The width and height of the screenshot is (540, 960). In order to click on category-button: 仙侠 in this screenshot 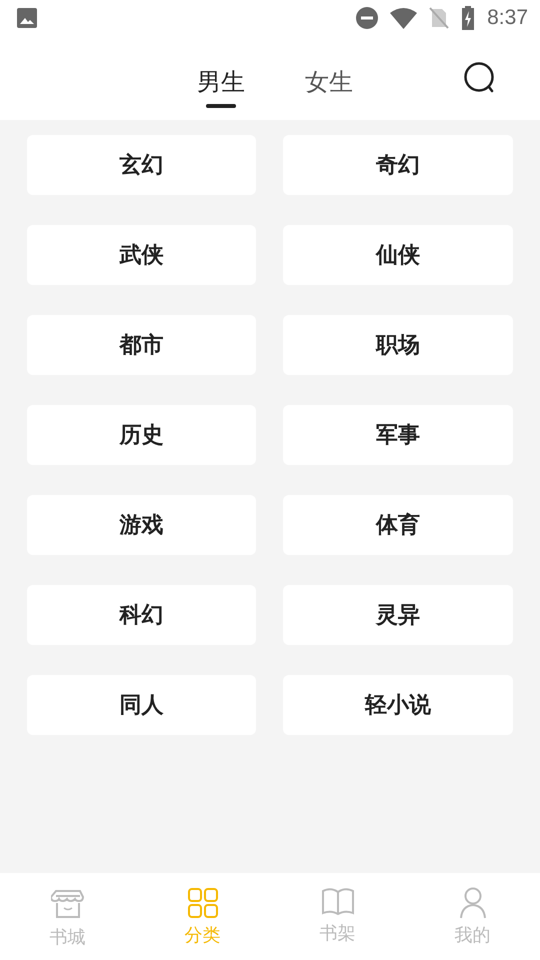, I will do `click(398, 255)`.